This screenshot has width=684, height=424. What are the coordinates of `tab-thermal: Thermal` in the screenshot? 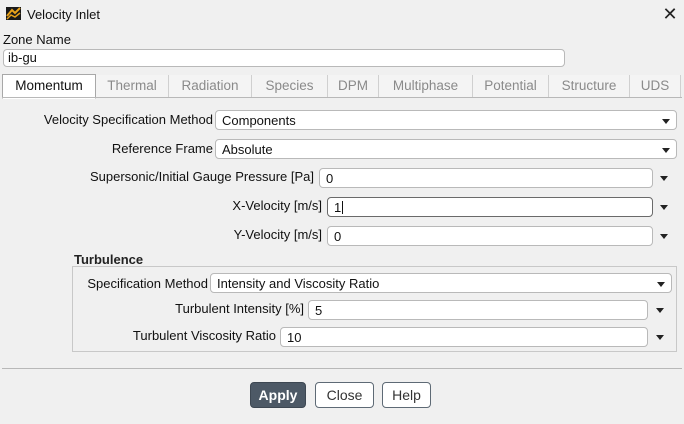 It's located at (132, 86).